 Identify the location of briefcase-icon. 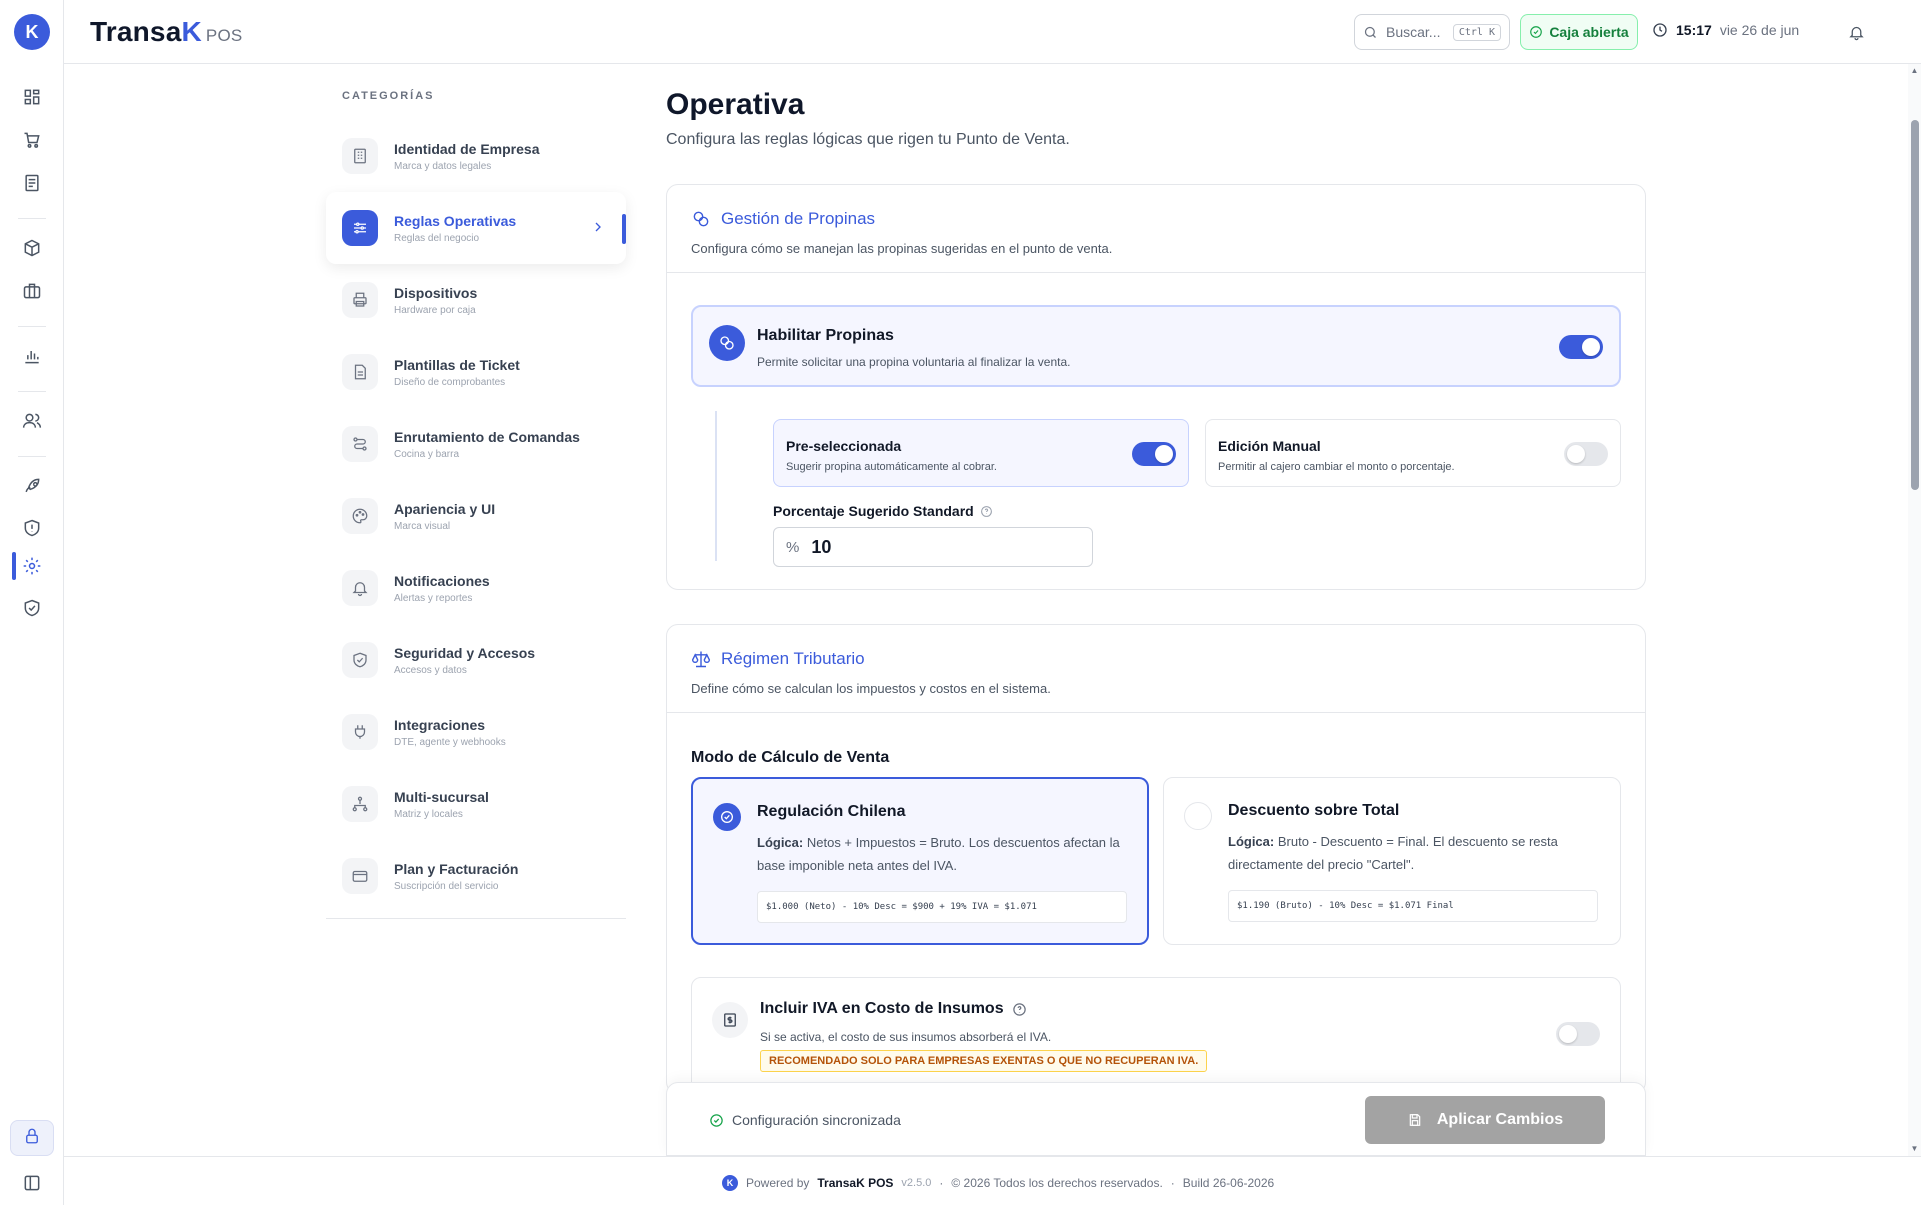
(32, 291).